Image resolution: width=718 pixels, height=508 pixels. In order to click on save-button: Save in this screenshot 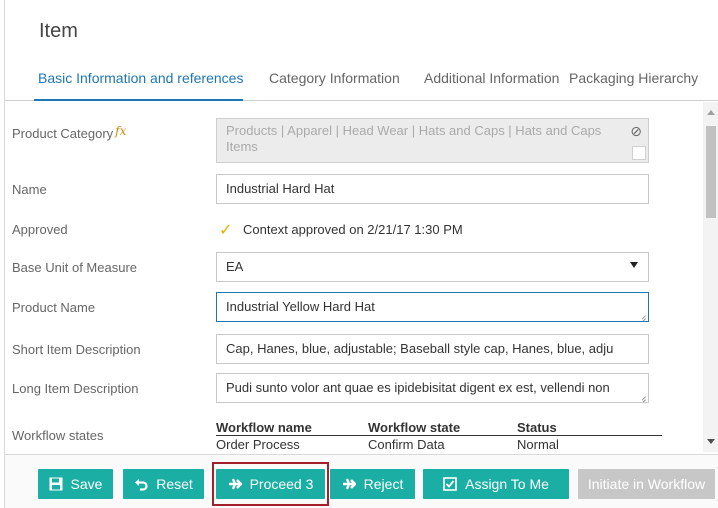, I will do `click(75, 484)`.